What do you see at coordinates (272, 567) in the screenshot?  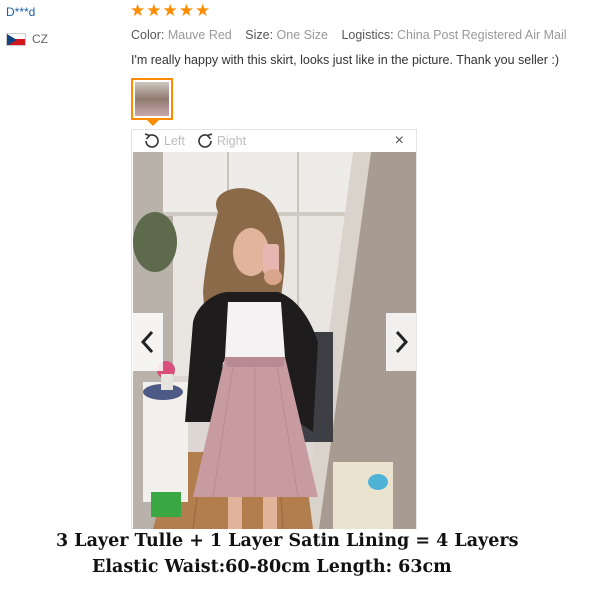 I see `product-caption-size: Elastic Waist:60-80cm Length: 63cm` at bounding box center [272, 567].